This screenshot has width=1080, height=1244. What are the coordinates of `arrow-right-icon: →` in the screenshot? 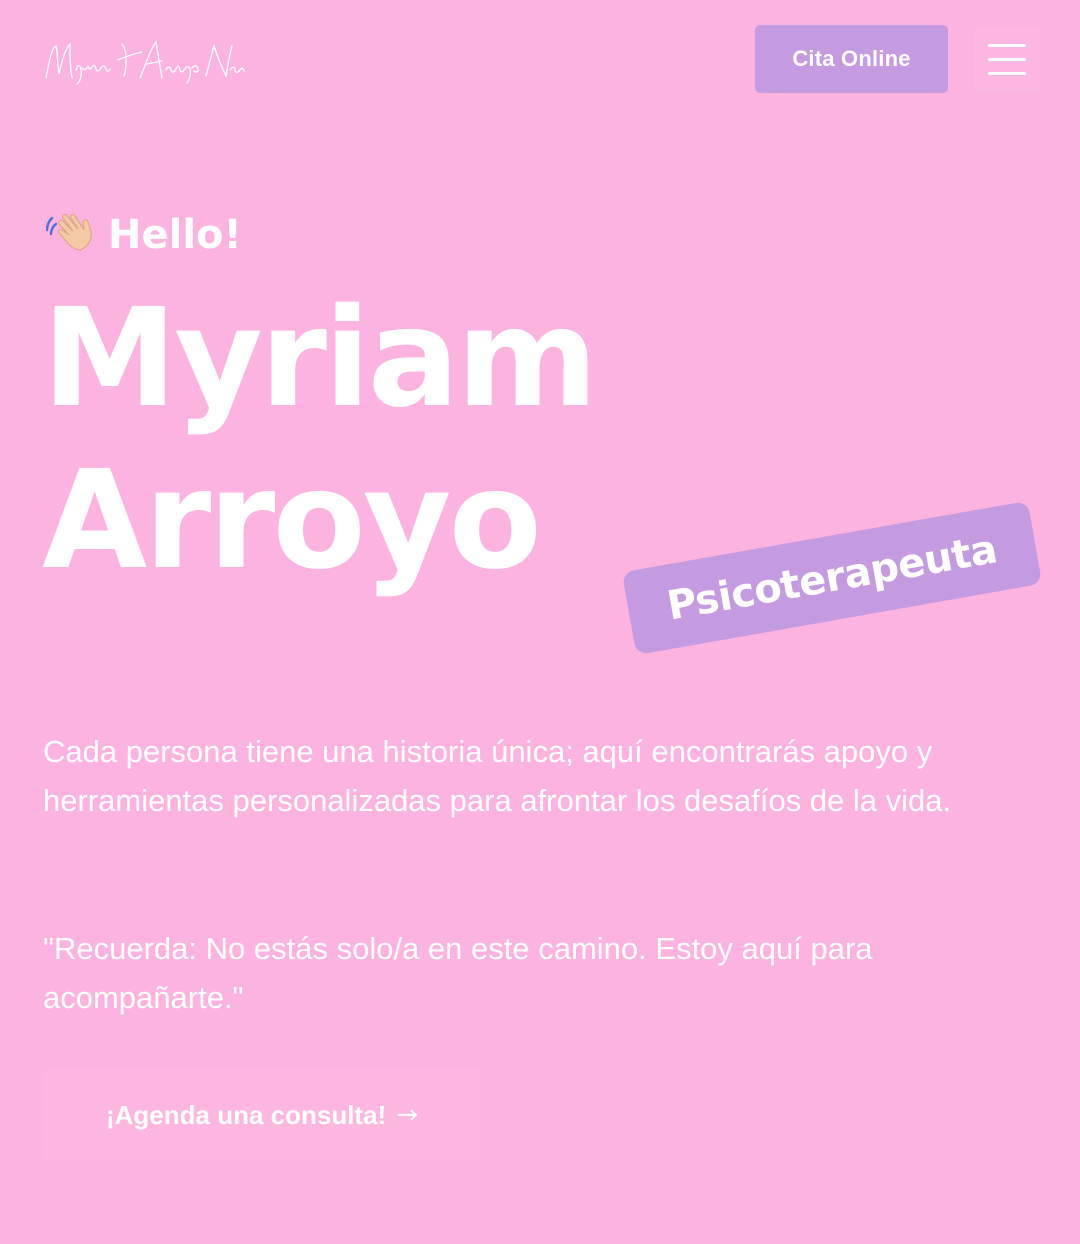 It's located at (407, 1115).